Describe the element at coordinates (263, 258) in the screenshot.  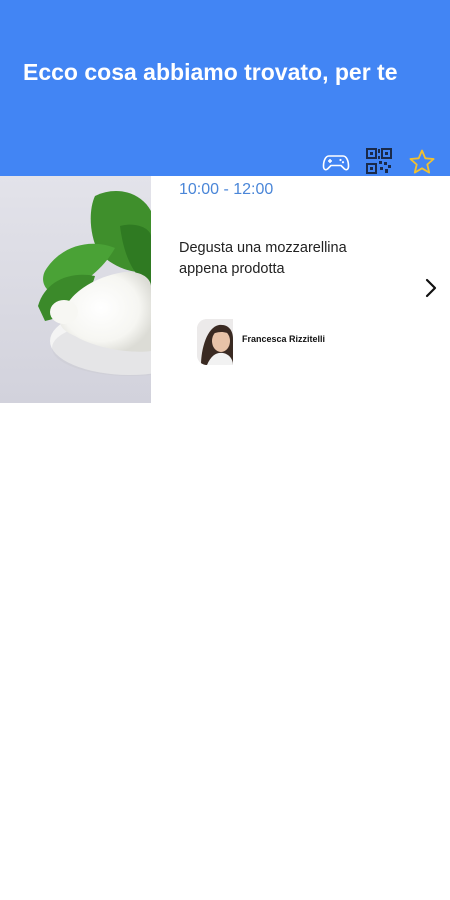
I see `event-description: Degusta una mozzarellina appena prodotta` at that location.